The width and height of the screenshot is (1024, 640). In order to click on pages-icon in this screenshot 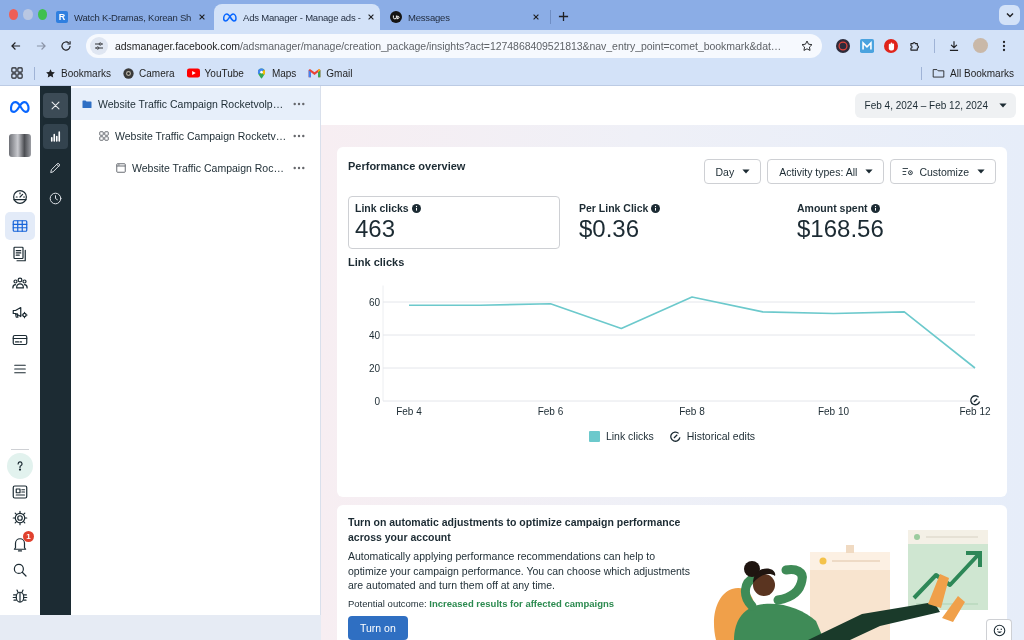, I will do `click(20, 254)`.